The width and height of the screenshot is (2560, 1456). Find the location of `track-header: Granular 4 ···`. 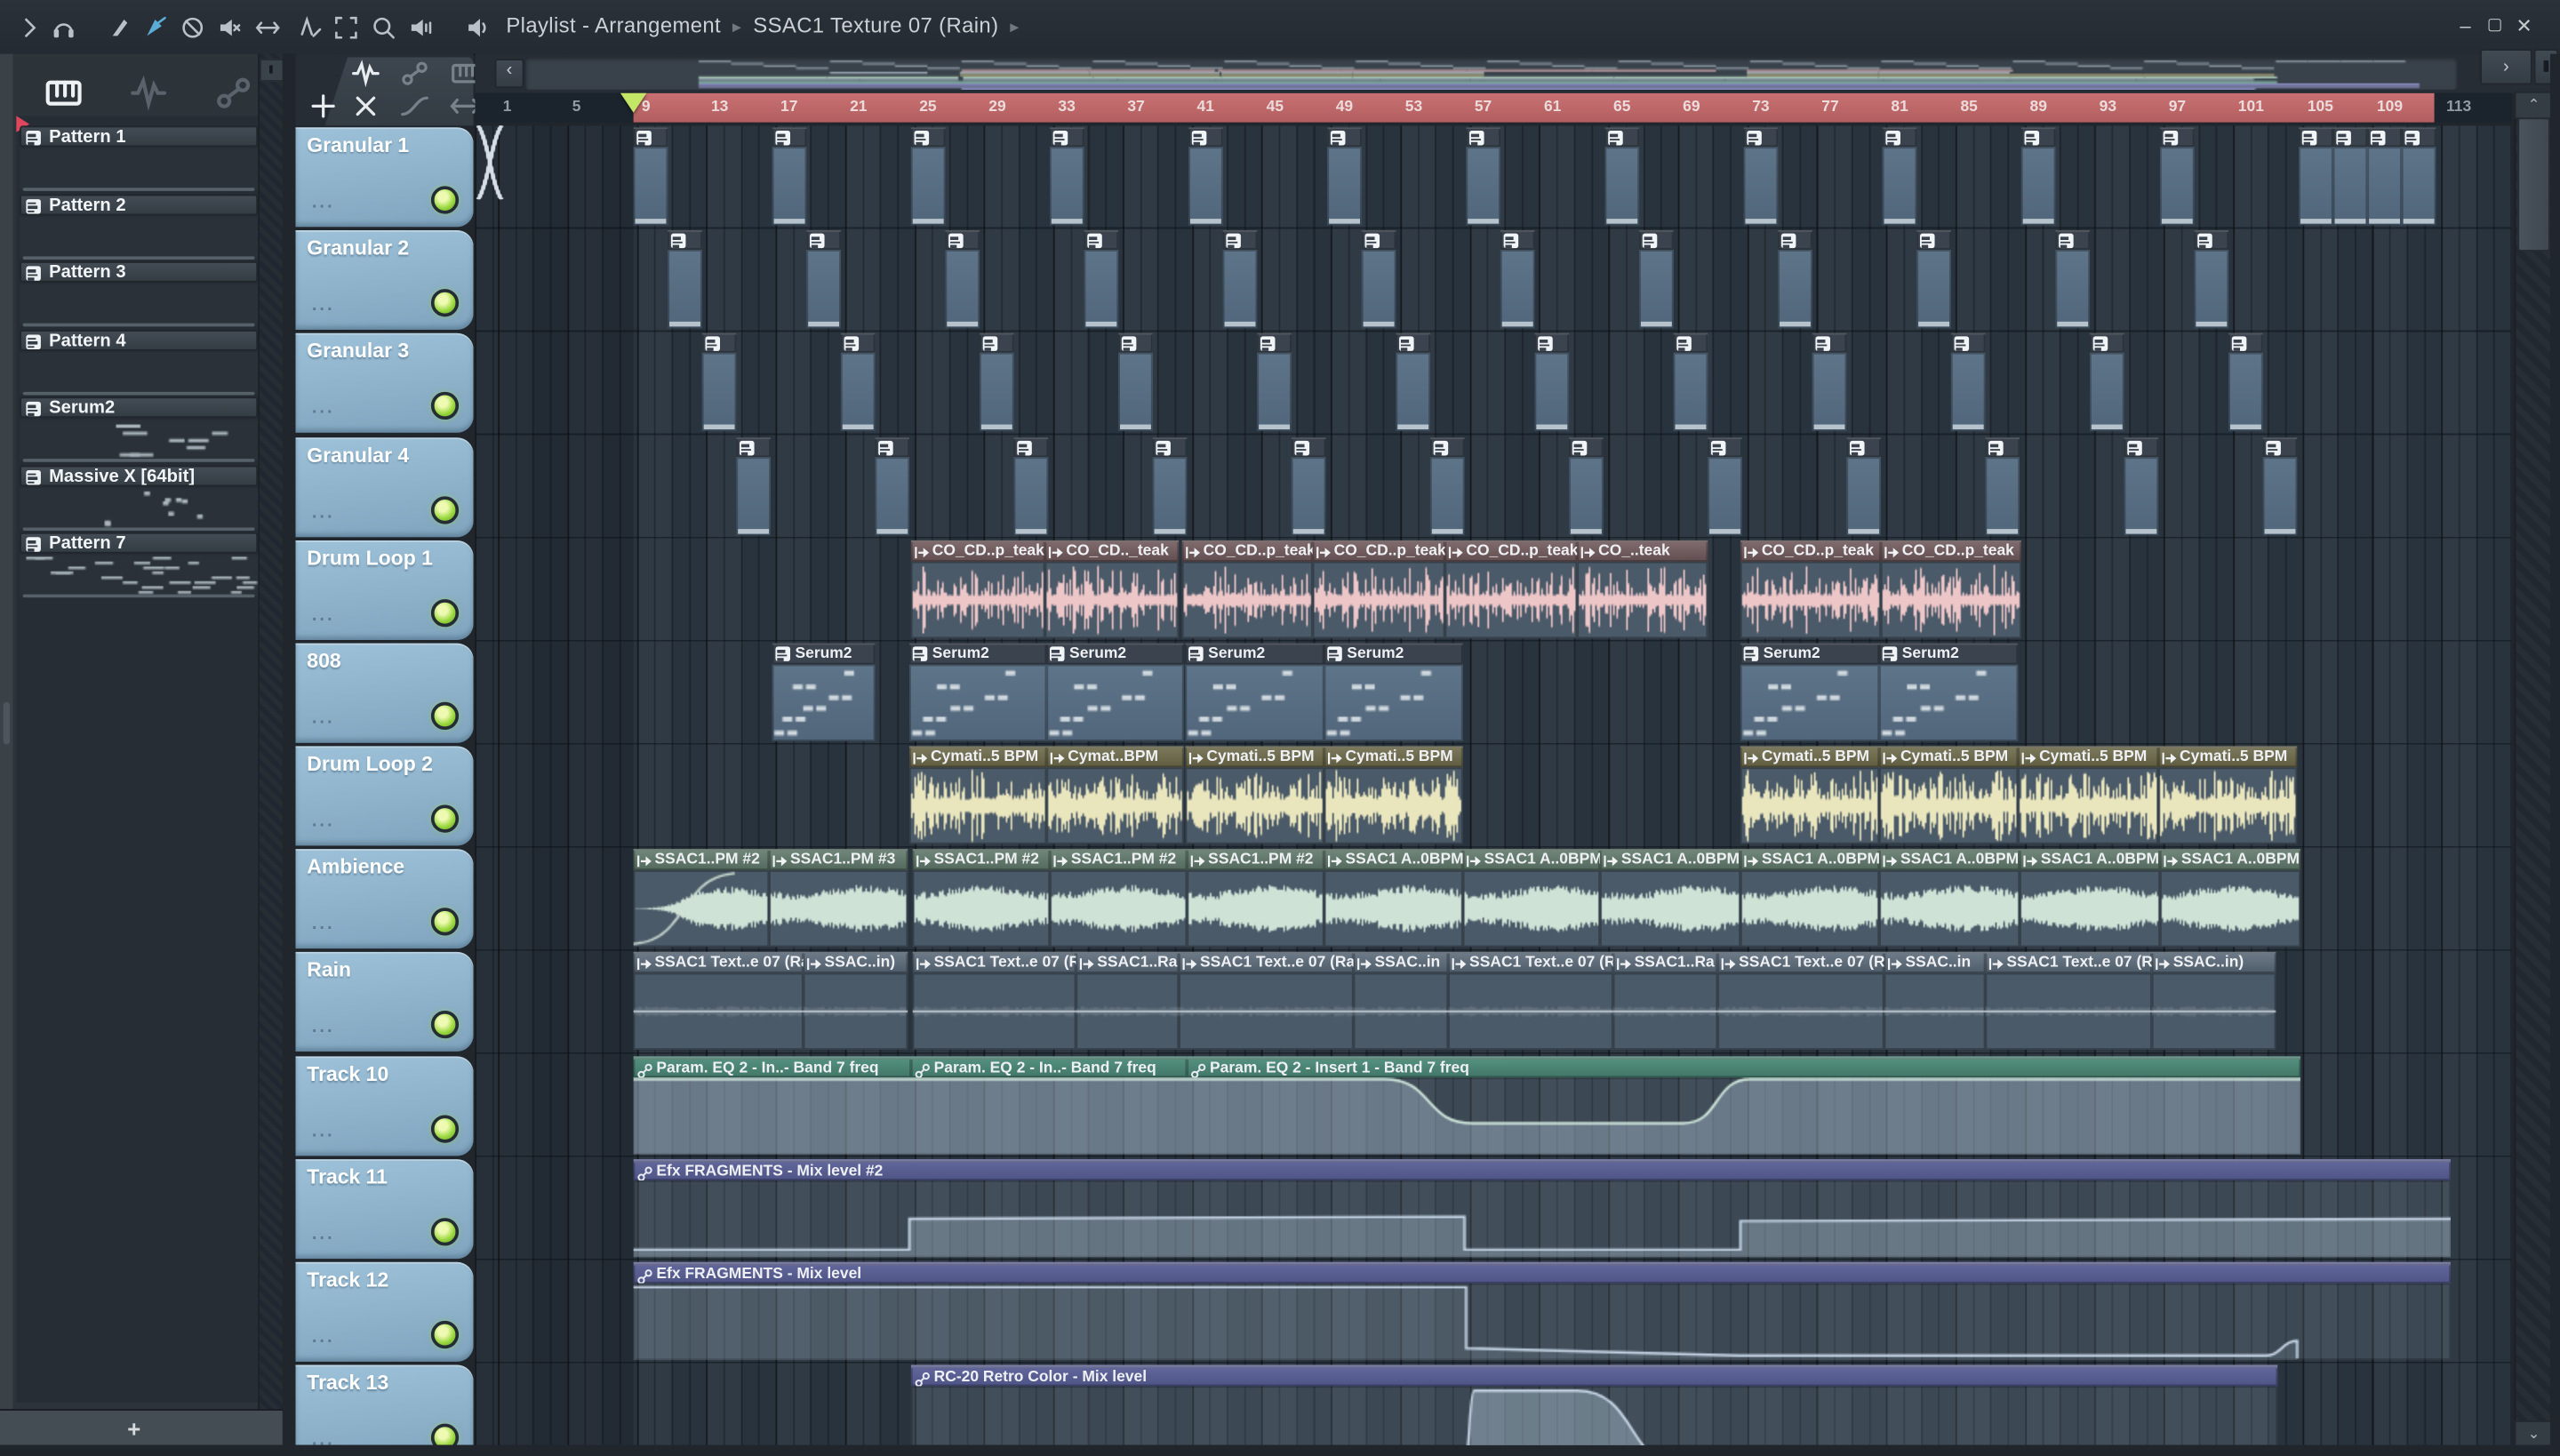

track-header: Granular 4 ··· is located at coordinates (384, 487).